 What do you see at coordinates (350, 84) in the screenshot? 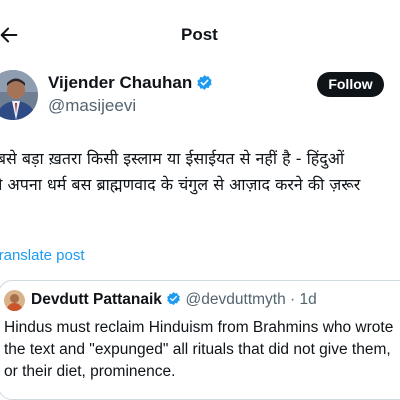
I see `follow-button: Follow` at bounding box center [350, 84].